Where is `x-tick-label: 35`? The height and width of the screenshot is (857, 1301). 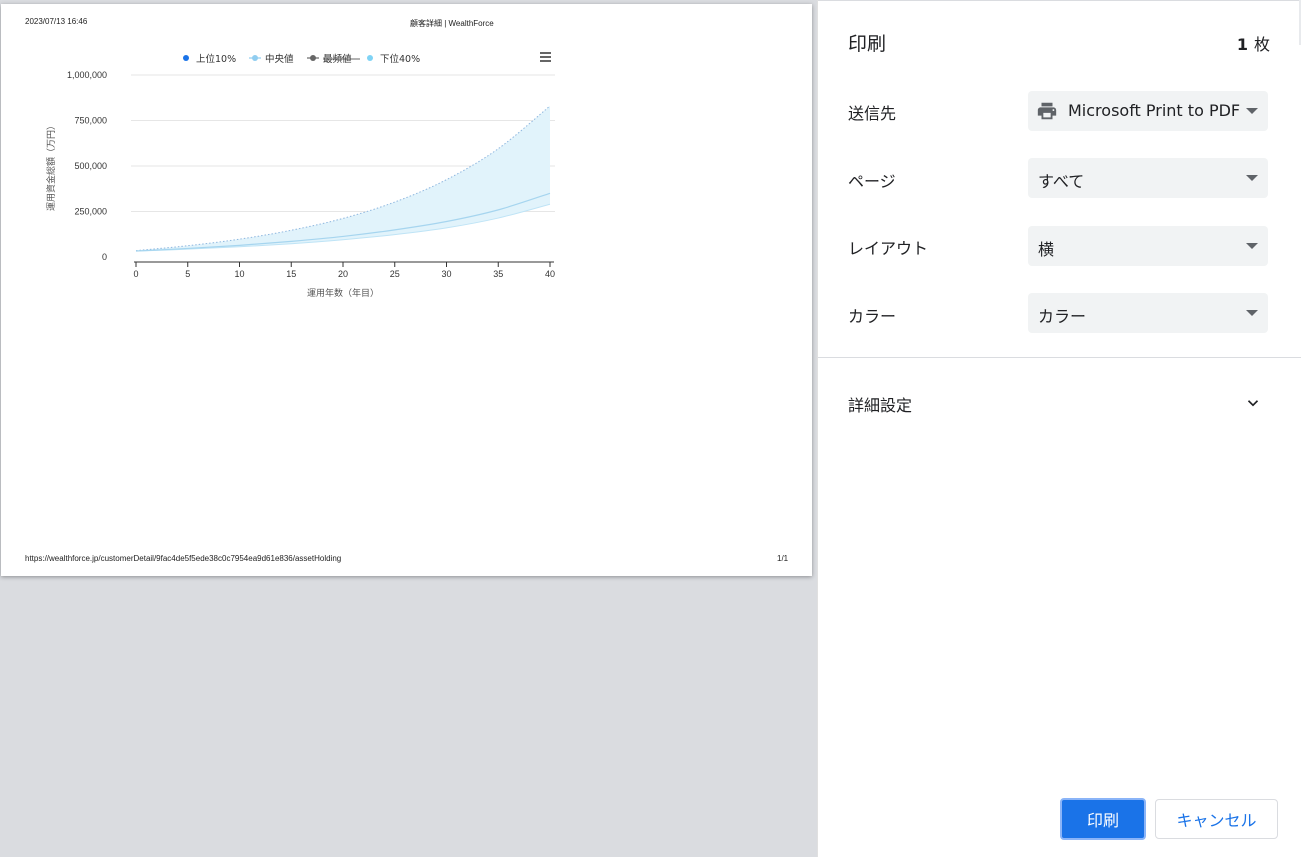
x-tick-label: 35 is located at coordinates (498, 274).